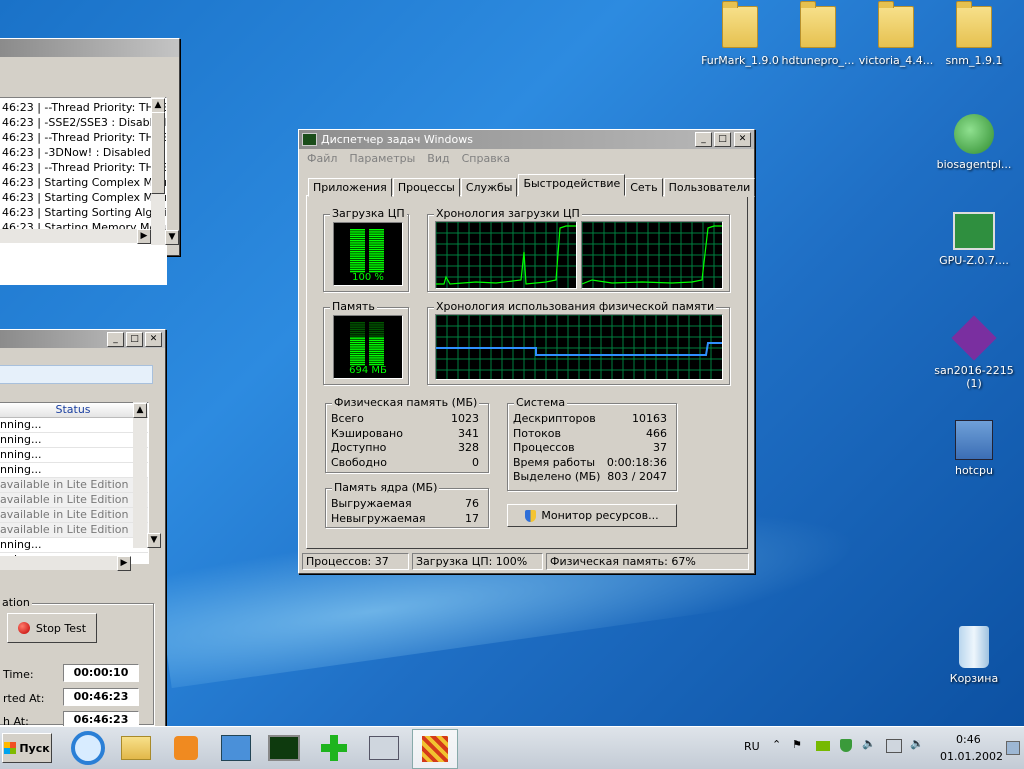  I want to click on status-column-header: Status, so click(74, 410).